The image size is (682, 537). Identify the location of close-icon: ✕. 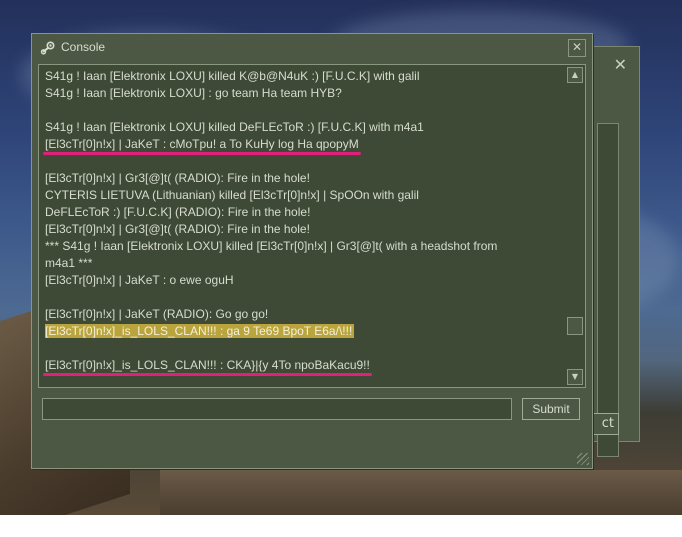
(577, 48).